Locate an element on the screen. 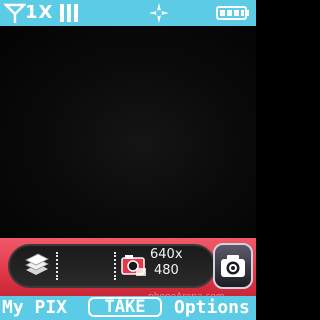 This screenshot has width=320, height=320. signal-bars-icon is located at coordinates (70, 13).